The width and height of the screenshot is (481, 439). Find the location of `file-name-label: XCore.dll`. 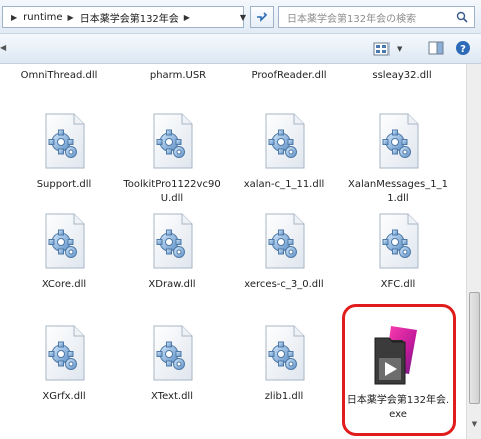

file-name-label: XCore.dll is located at coordinates (64, 284).